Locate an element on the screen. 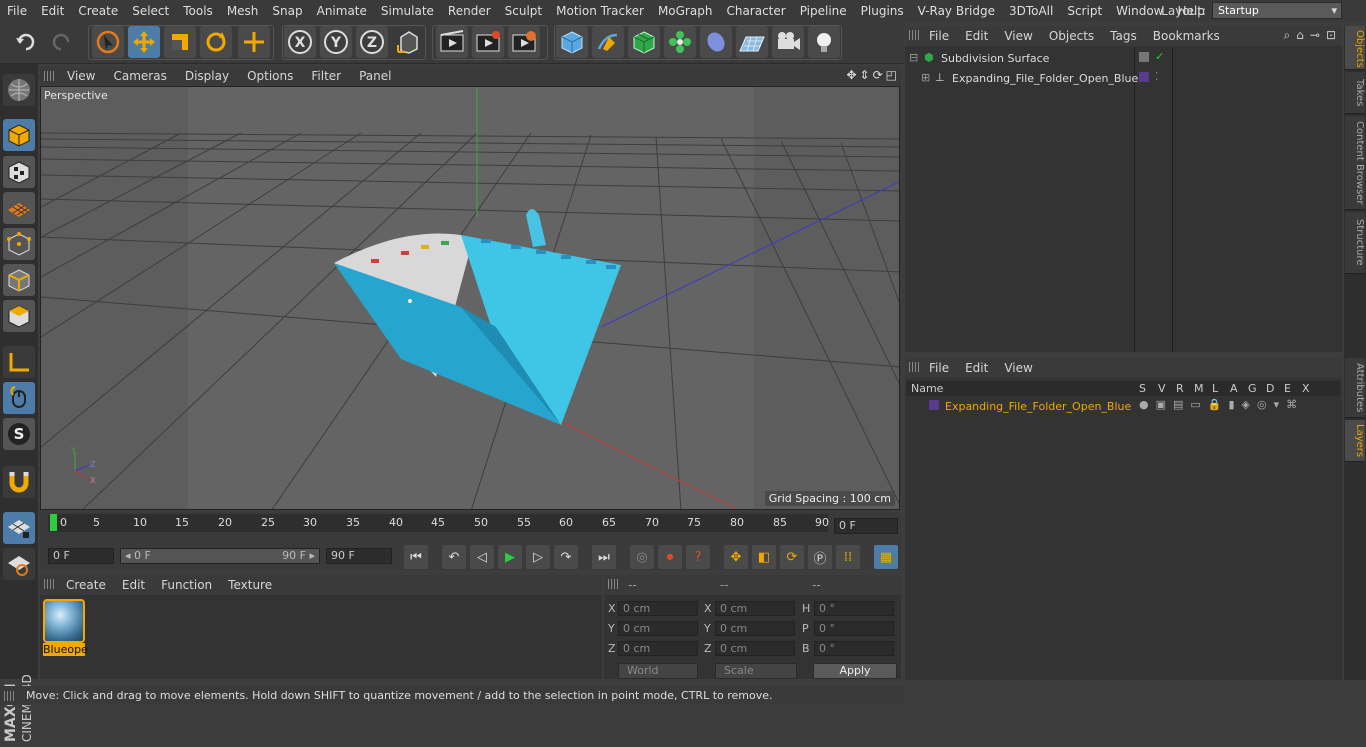 This screenshot has height=747, width=1366. rot-b-field: 0 ° is located at coordinates (854, 648).